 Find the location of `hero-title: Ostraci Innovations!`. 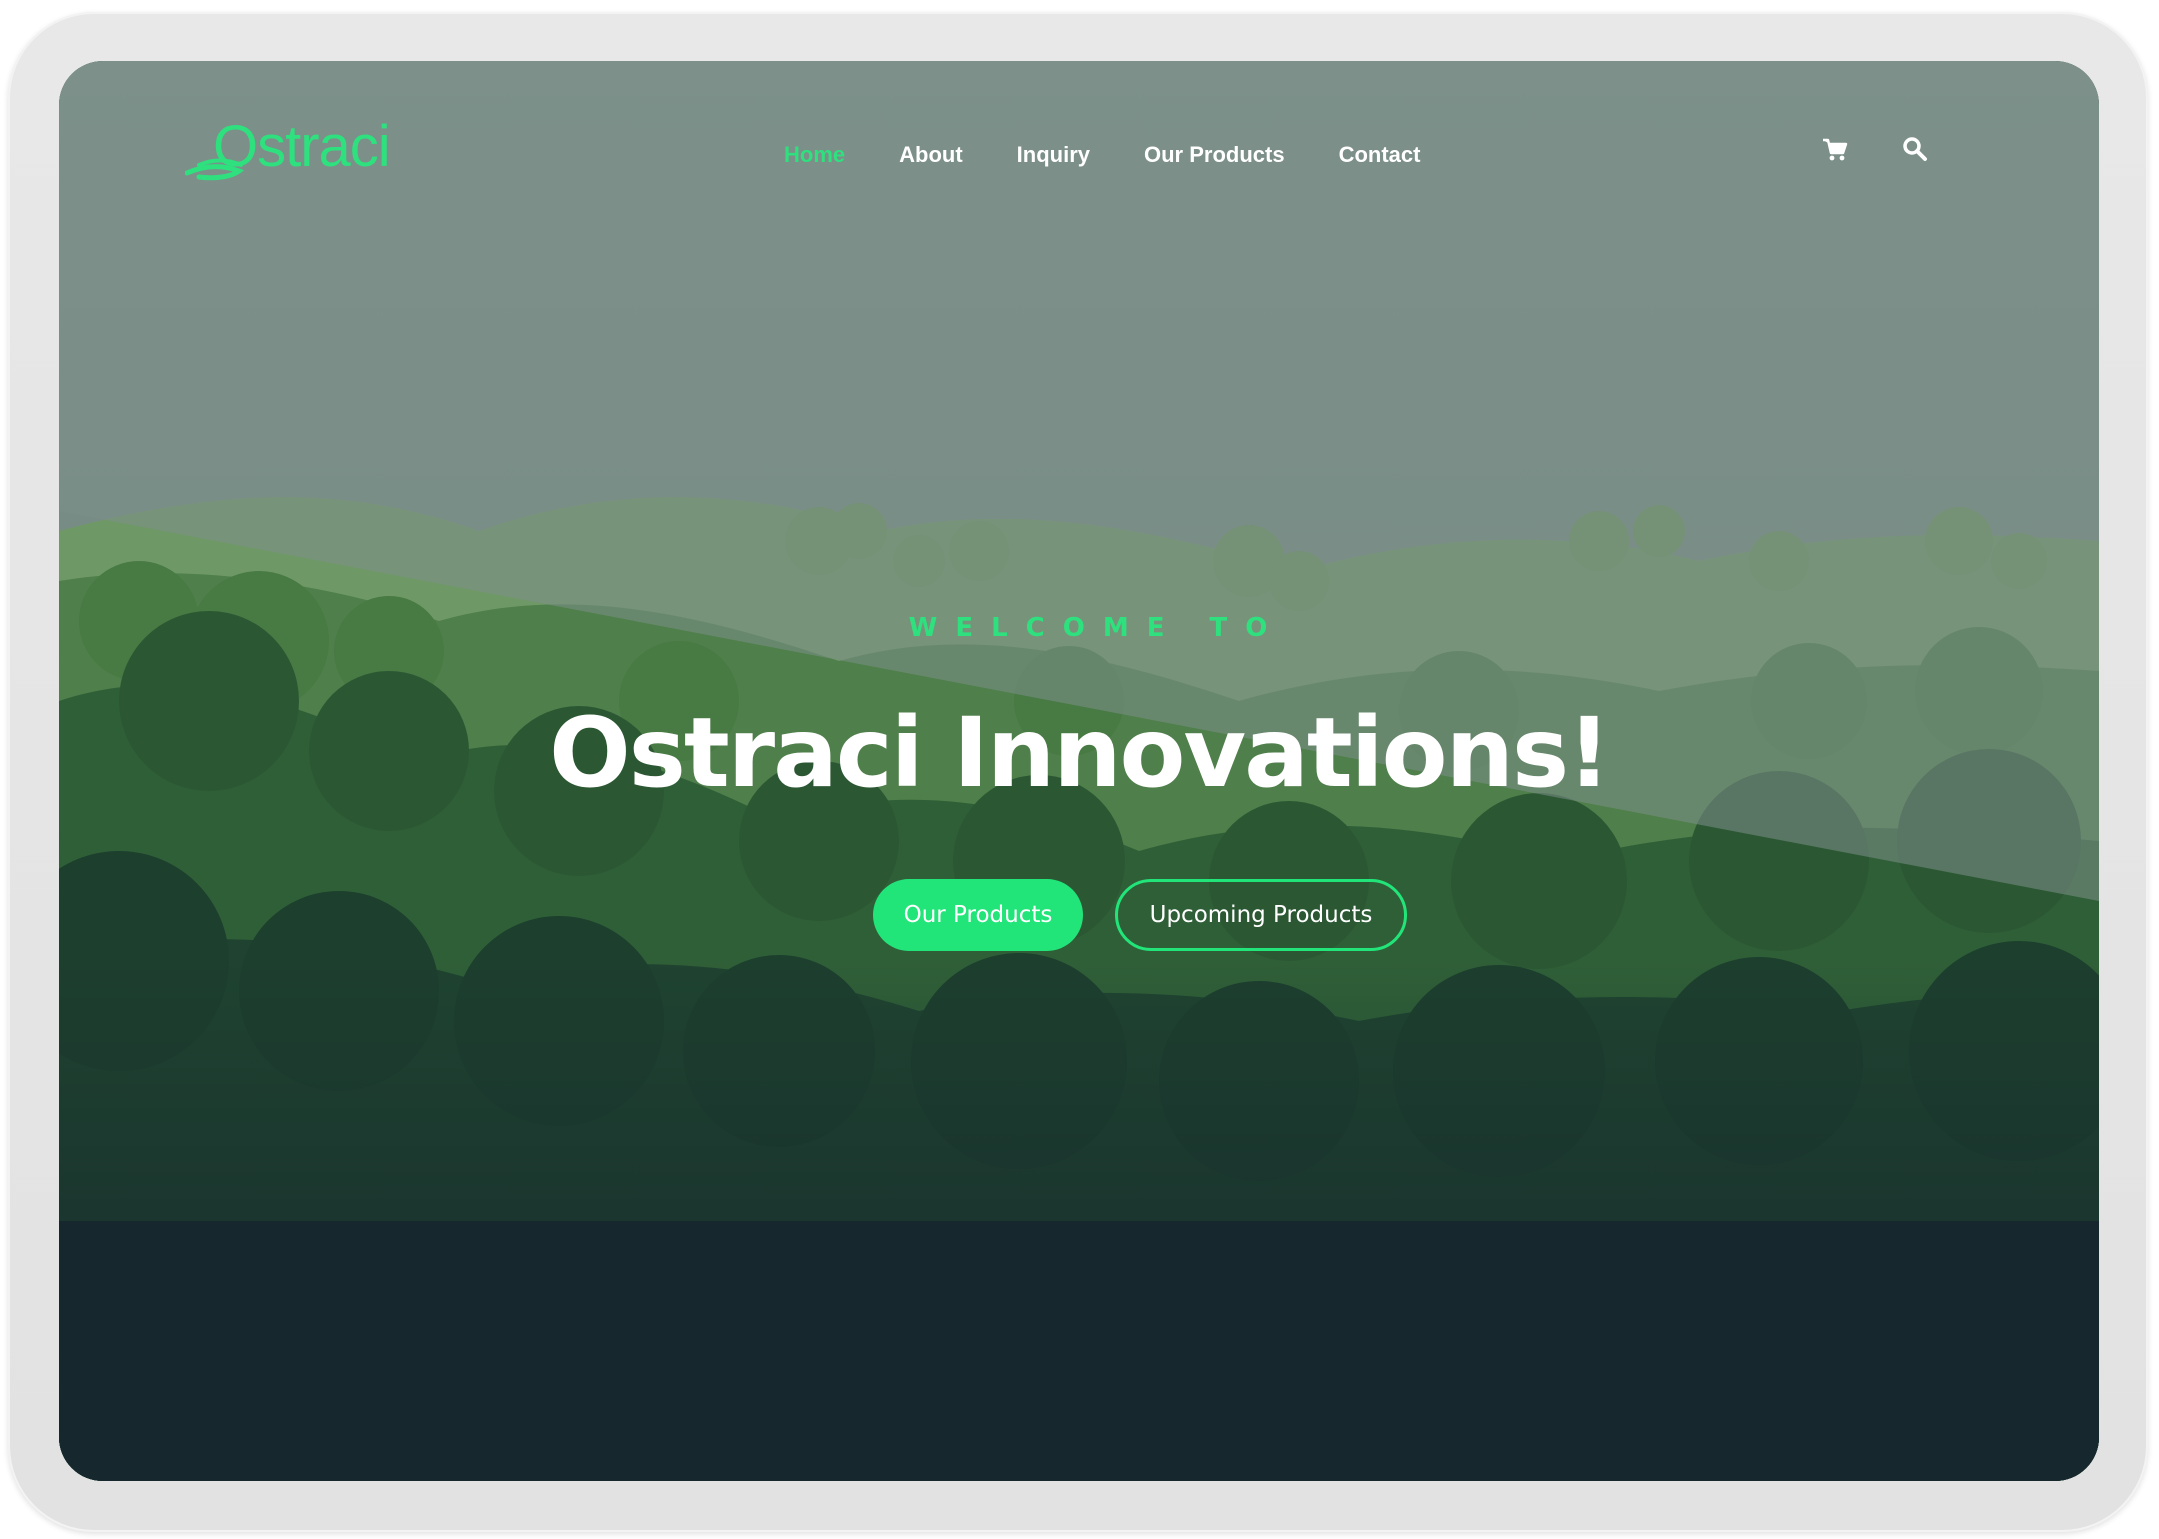

hero-title: Ostraci Innovations! is located at coordinates (1080, 753).